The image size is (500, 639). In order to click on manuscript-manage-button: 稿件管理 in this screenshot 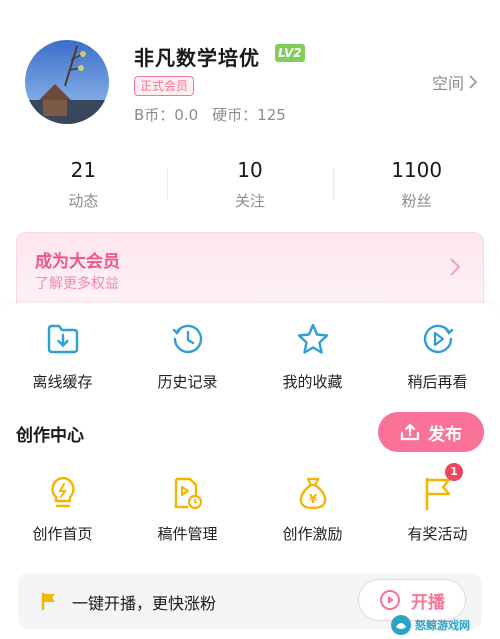, I will do `click(187, 509)`.